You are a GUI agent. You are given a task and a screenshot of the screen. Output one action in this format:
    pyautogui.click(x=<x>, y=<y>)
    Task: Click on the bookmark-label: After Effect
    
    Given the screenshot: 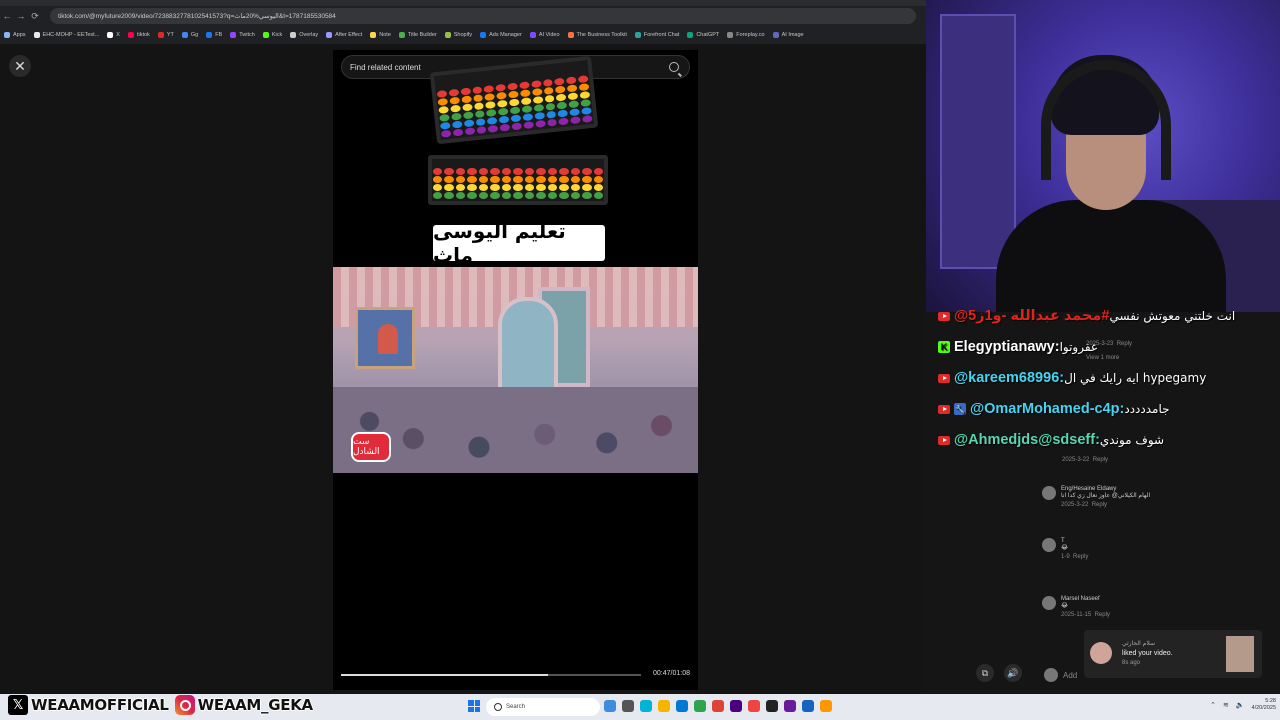 What is the action you would take?
    pyautogui.click(x=349, y=35)
    